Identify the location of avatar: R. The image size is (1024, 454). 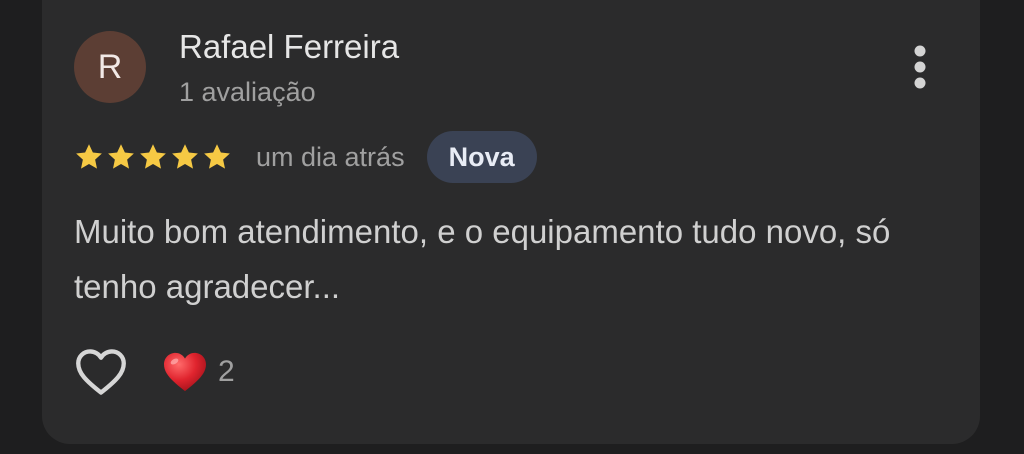
(110, 67).